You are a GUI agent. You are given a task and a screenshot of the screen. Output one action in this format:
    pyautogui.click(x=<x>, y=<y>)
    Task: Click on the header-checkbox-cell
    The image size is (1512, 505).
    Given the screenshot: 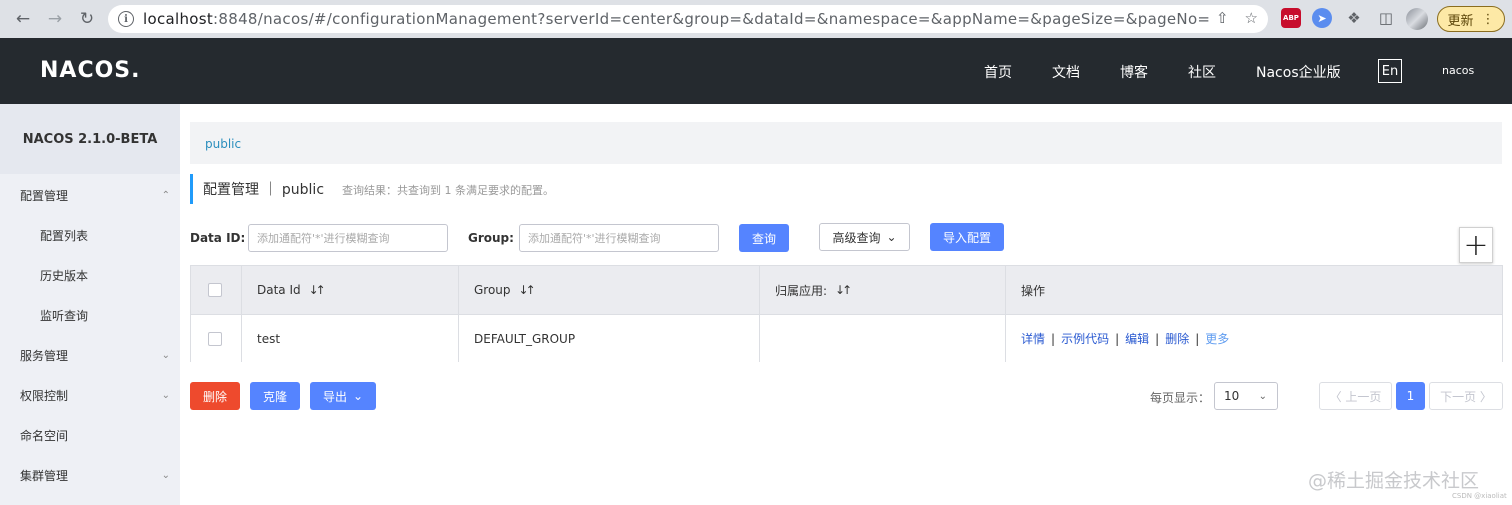 What is the action you would take?
    pyautogui.click(x=216, y=290)
    